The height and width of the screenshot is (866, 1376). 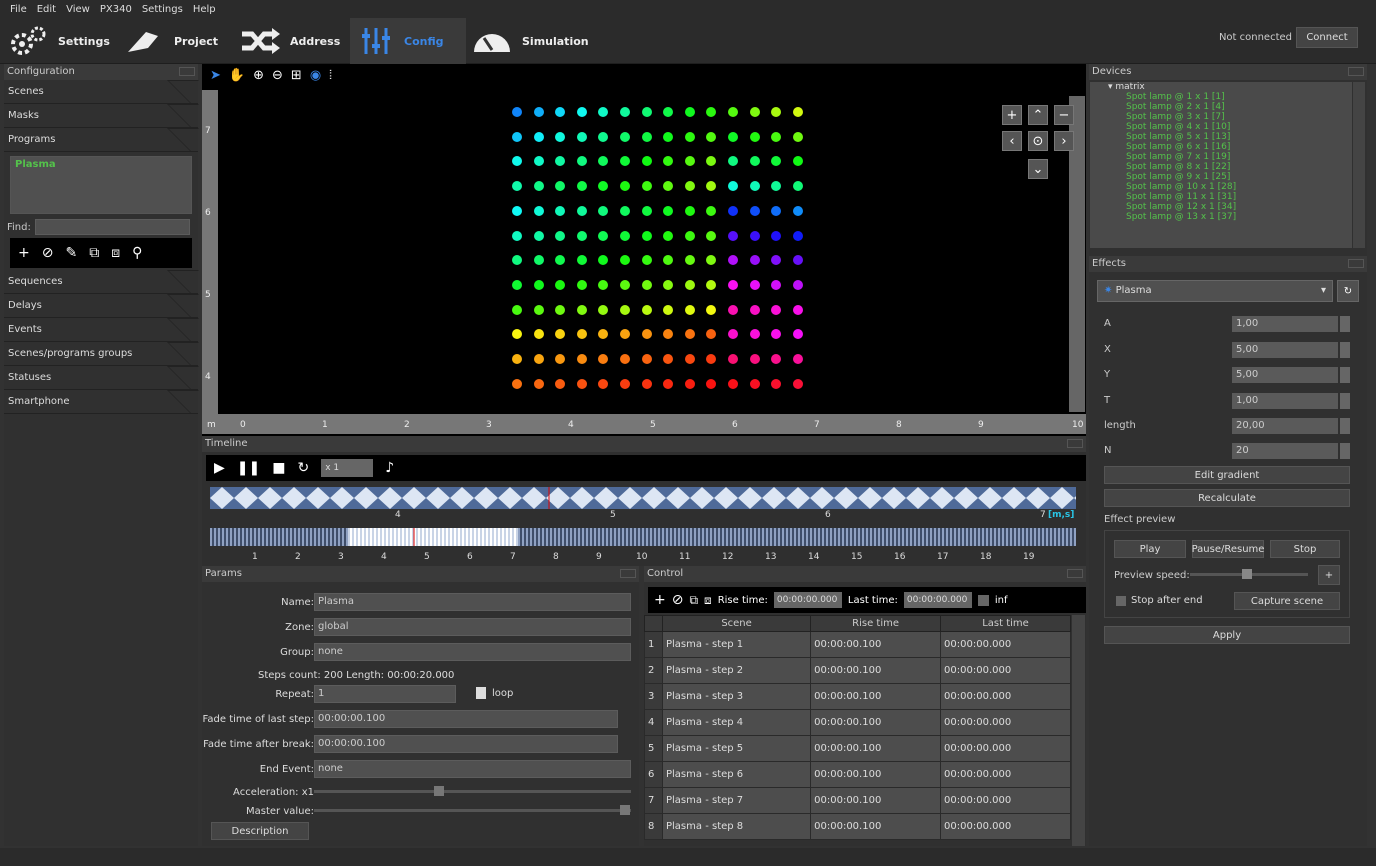 I want to click on remove-icon: ⊘, so click(x=678, y=600).